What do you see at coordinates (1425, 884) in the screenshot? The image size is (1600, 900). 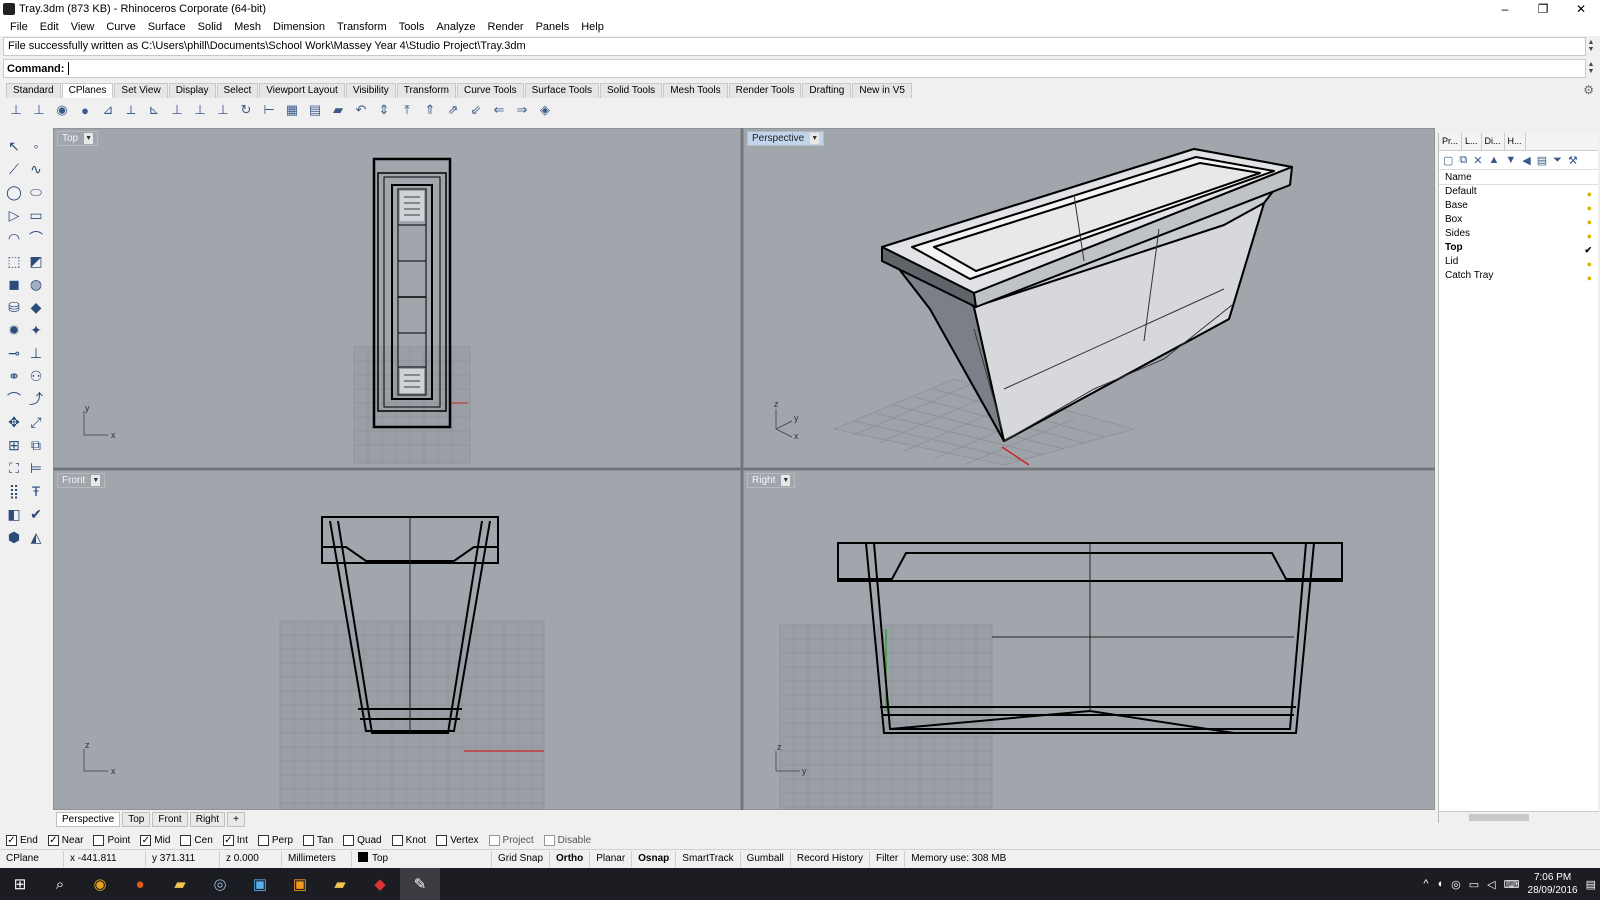 I see `tray-chevron-up-icon: ^` at bounding box center [1425, 884].